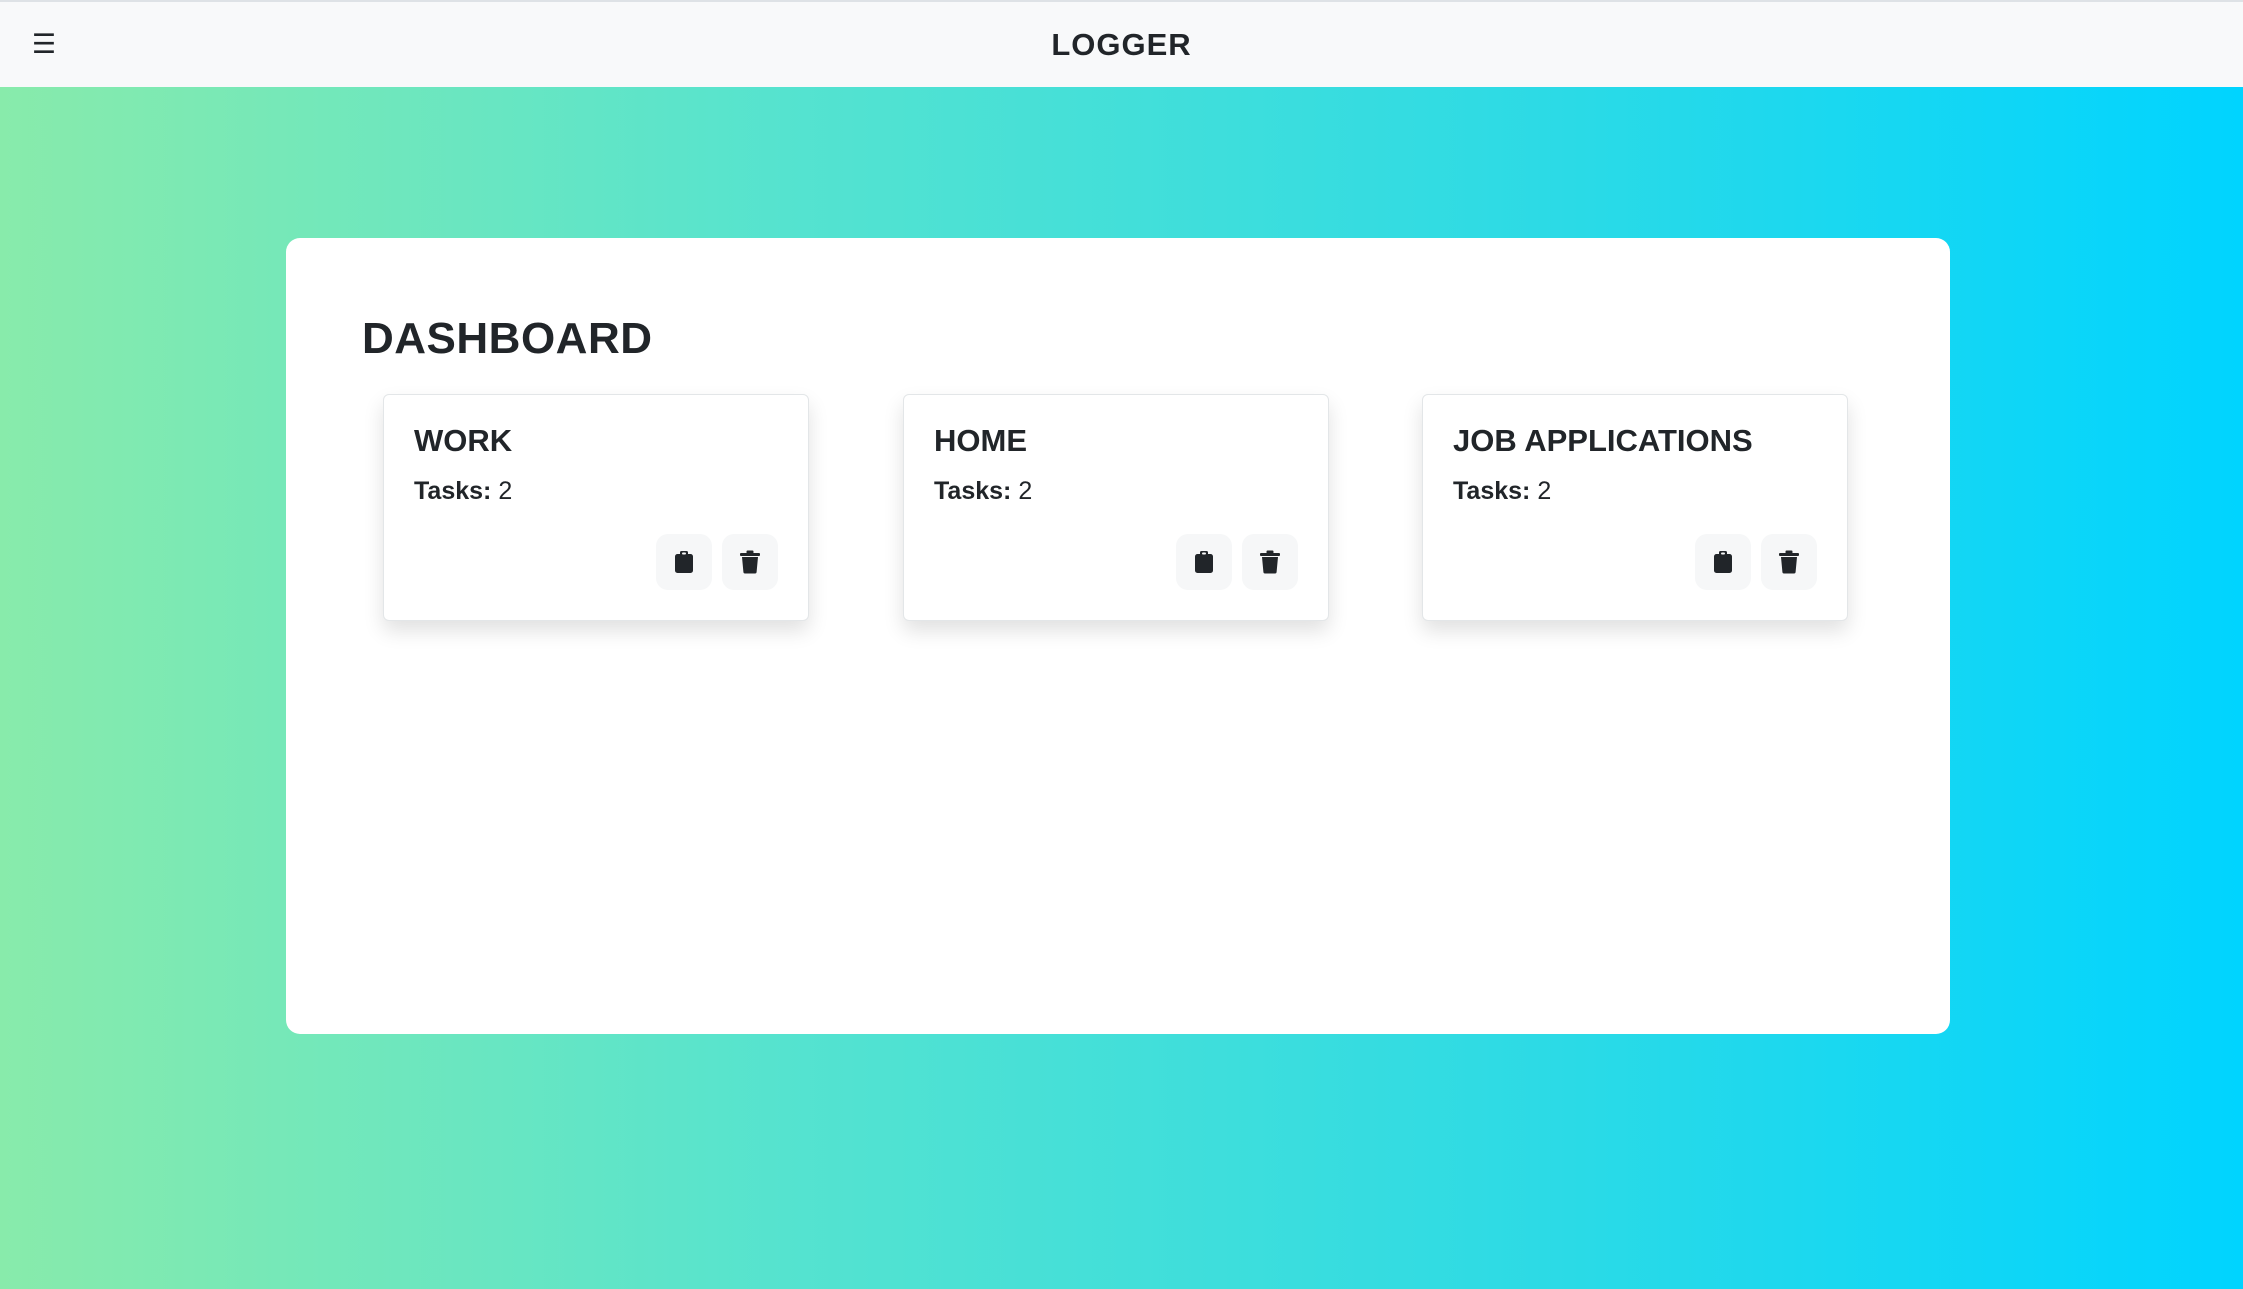 The height and width of the screenshot is (1289, 2243). I want to click on app-title: LOGGER, so click(1121, 44).